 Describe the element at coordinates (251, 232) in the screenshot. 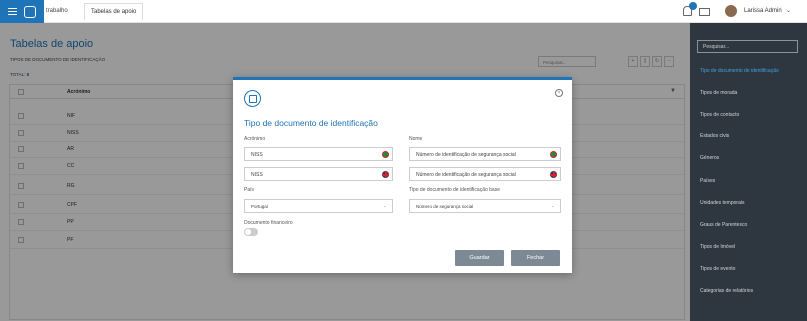

I see `financeiro-toggle` at that location.